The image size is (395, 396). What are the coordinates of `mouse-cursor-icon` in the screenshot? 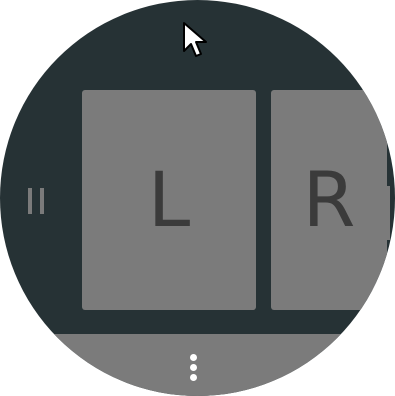 It's located at (195, 39).